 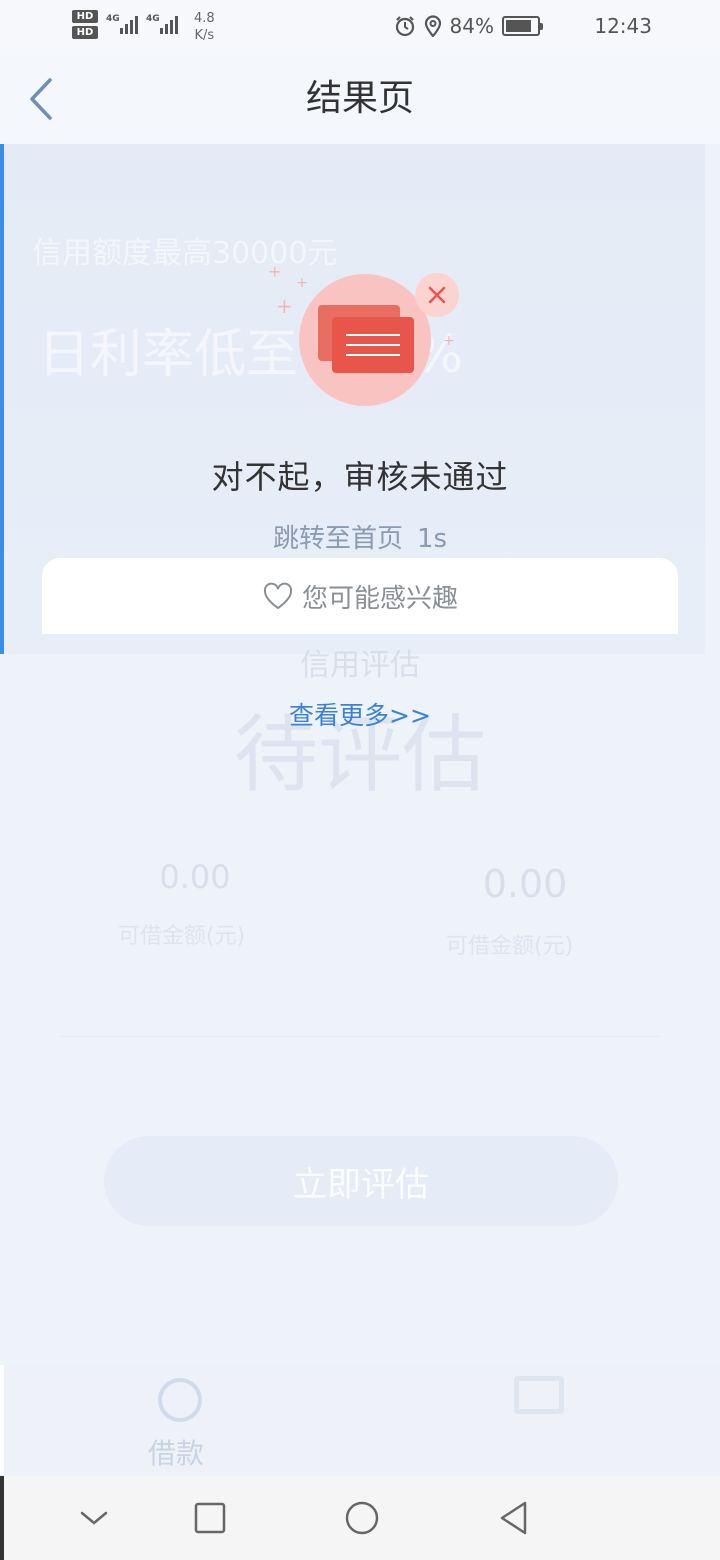 I want to click on label-right: 可借金额(元), so click(x=510, y=946).